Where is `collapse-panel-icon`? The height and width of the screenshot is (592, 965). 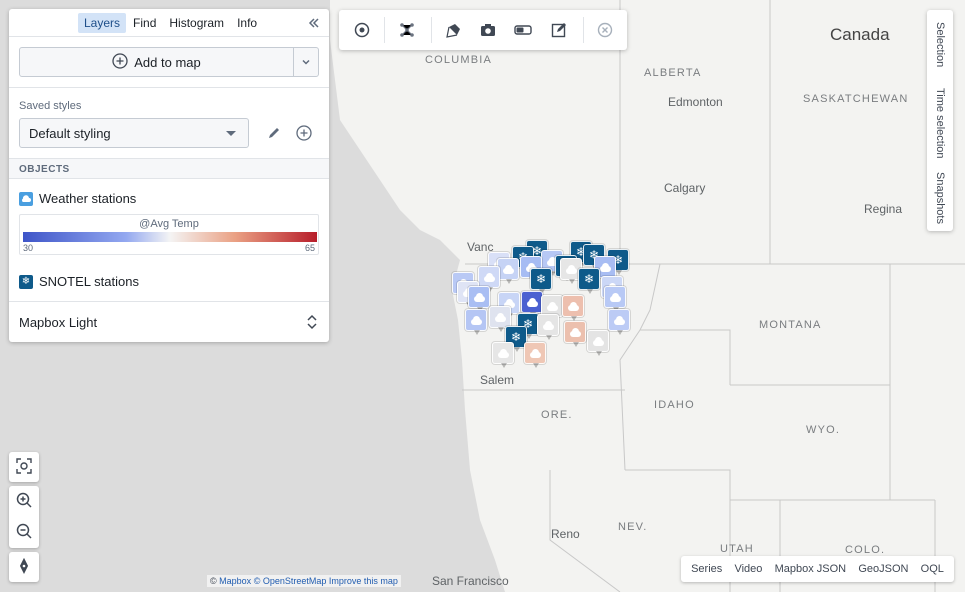 collapse-panel-icon is located at coordinates (314, 23).